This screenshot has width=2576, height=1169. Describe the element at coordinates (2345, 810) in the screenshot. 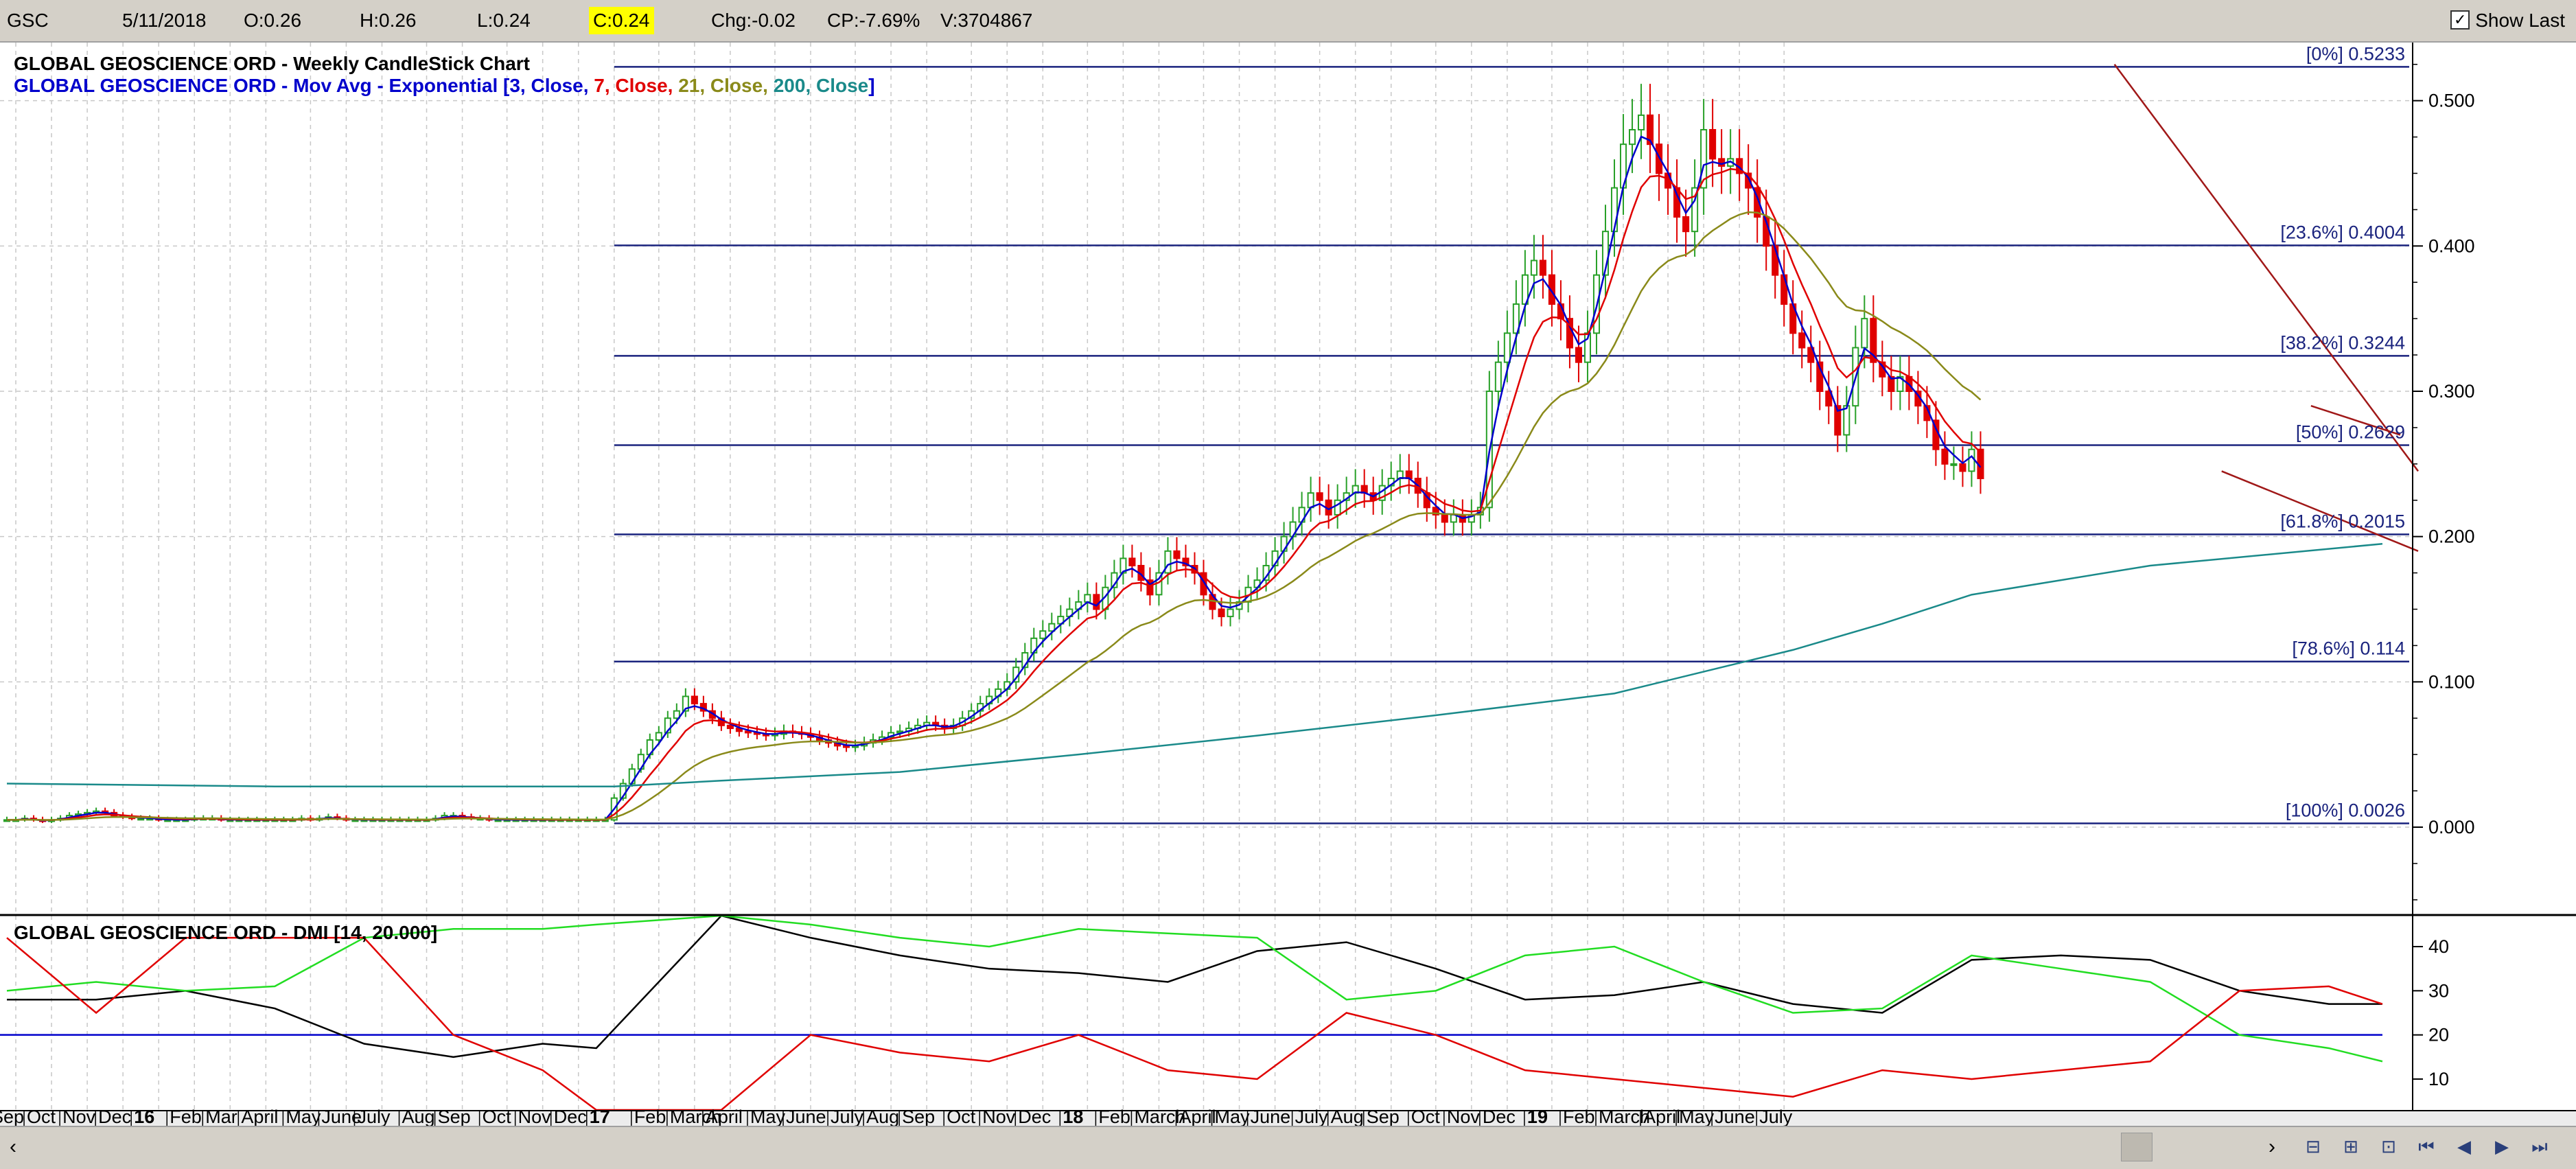

I see `fib-level-label: [100%] 0.0026` at that location.